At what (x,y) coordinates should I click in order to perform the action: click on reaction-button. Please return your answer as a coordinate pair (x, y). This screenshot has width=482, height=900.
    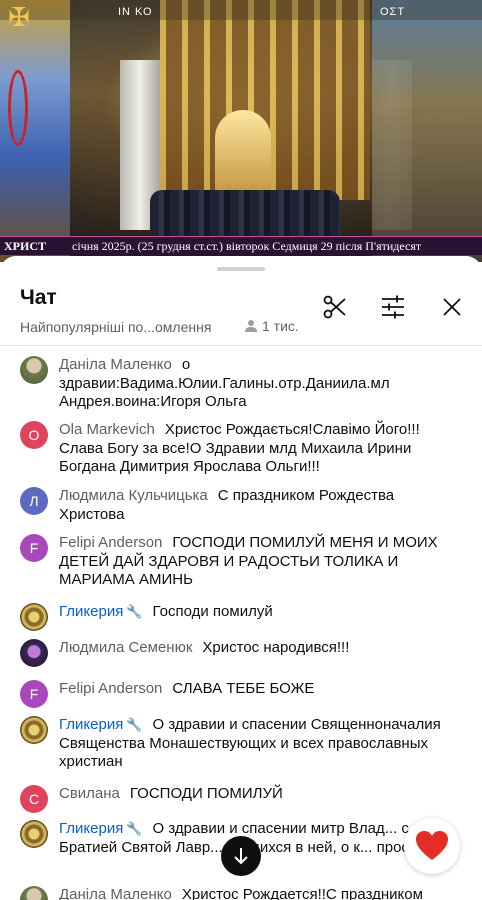
    Looking at the image, I should click on (432, 846).